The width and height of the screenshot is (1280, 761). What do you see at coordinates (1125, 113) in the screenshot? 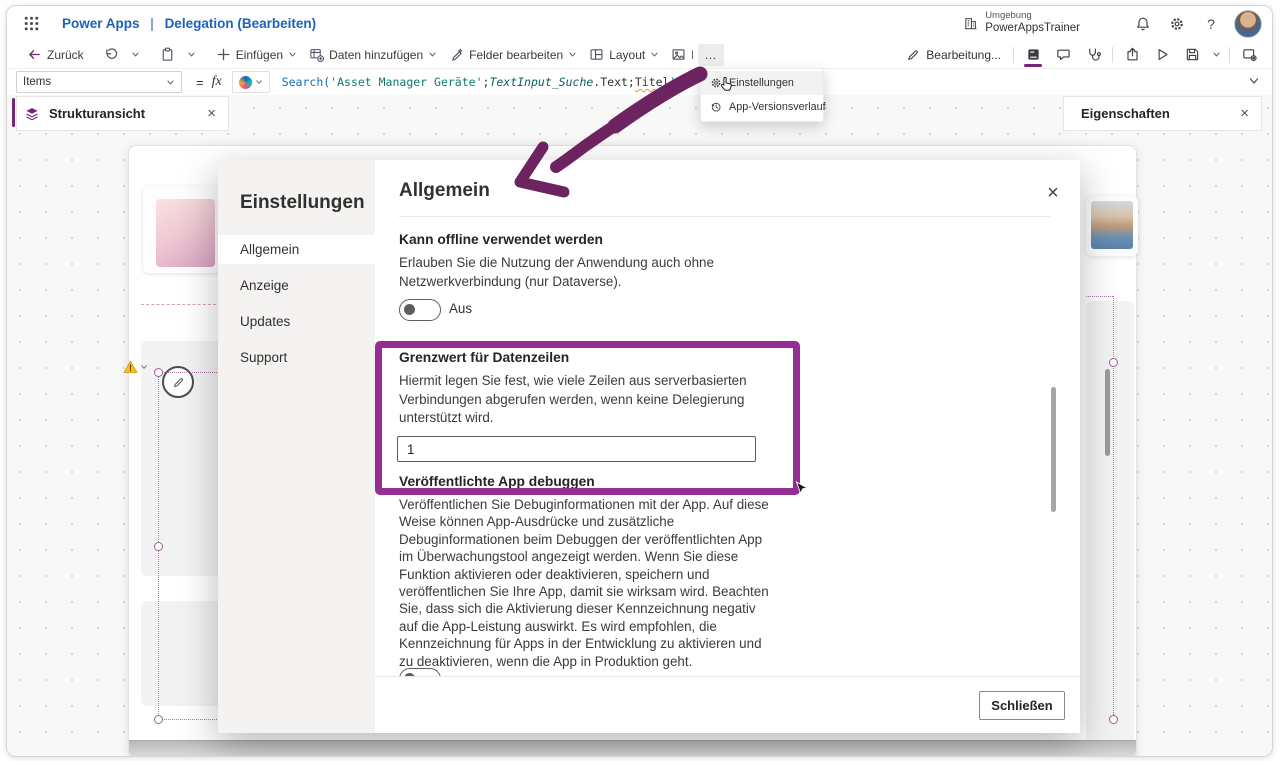
I see `properties-tab-label: Eigenschaften` at bounding box center [1125, 113].